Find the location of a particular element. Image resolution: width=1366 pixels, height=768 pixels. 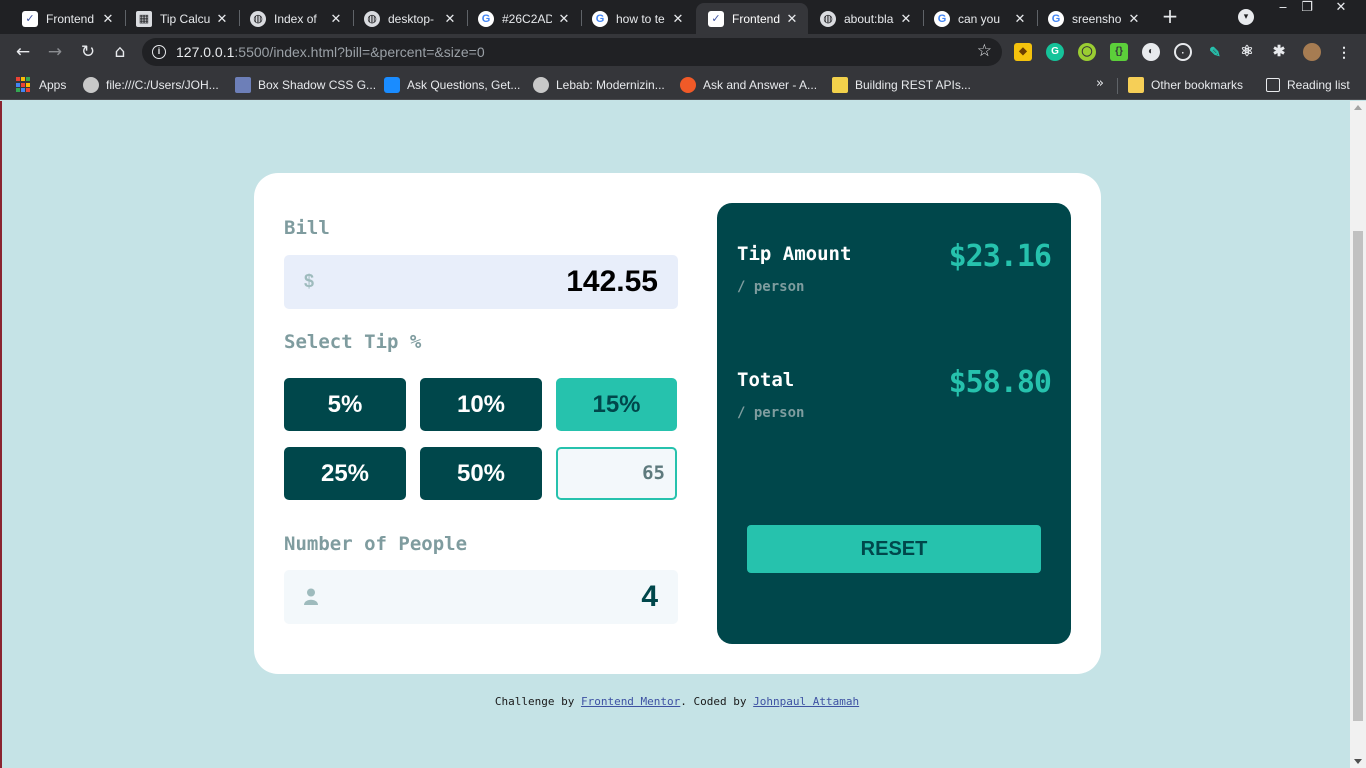

back-icon: ← is located at coordinates (23, 52).